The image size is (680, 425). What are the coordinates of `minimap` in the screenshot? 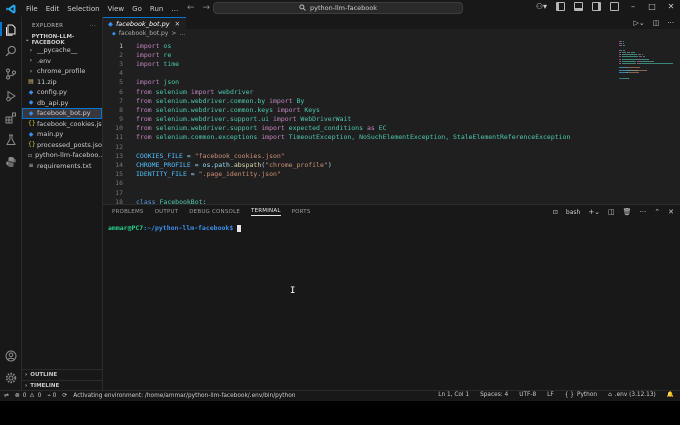 It's located at (647, 121).